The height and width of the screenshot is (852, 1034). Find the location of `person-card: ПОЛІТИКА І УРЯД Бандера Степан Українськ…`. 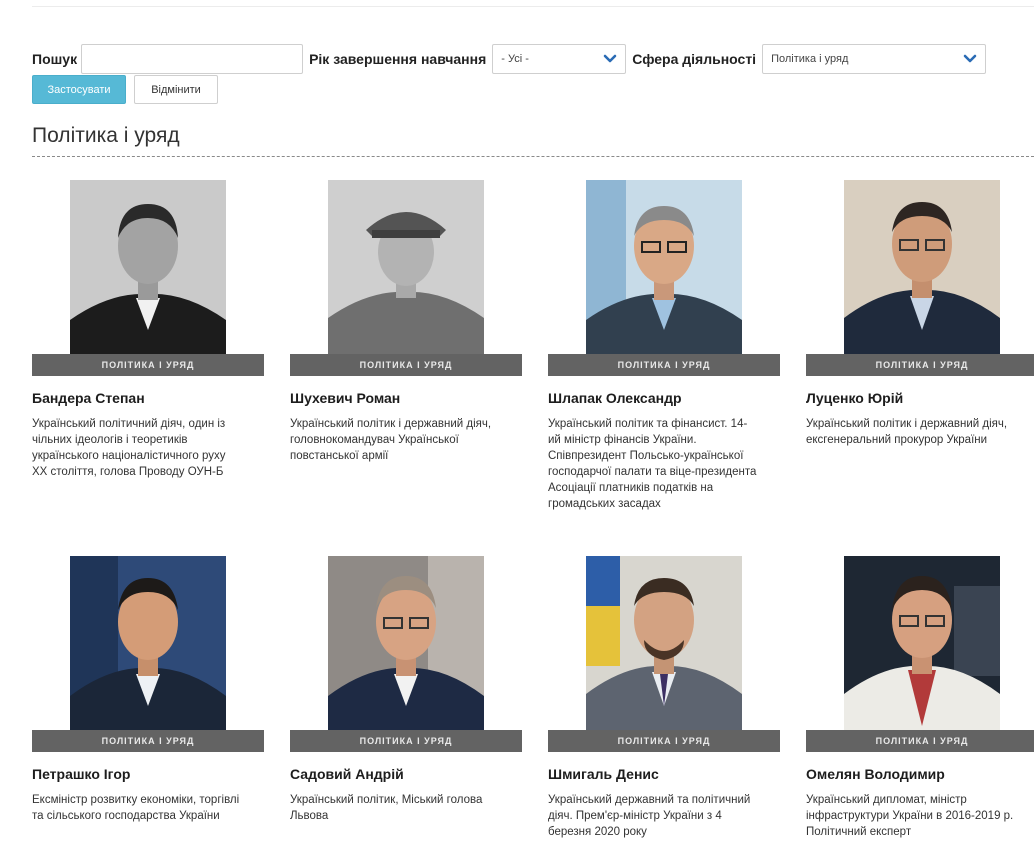

person-card: ПОЛІТИКА І УРЯД Бандера Степан Українськ… is located at coordinates (148, 330).